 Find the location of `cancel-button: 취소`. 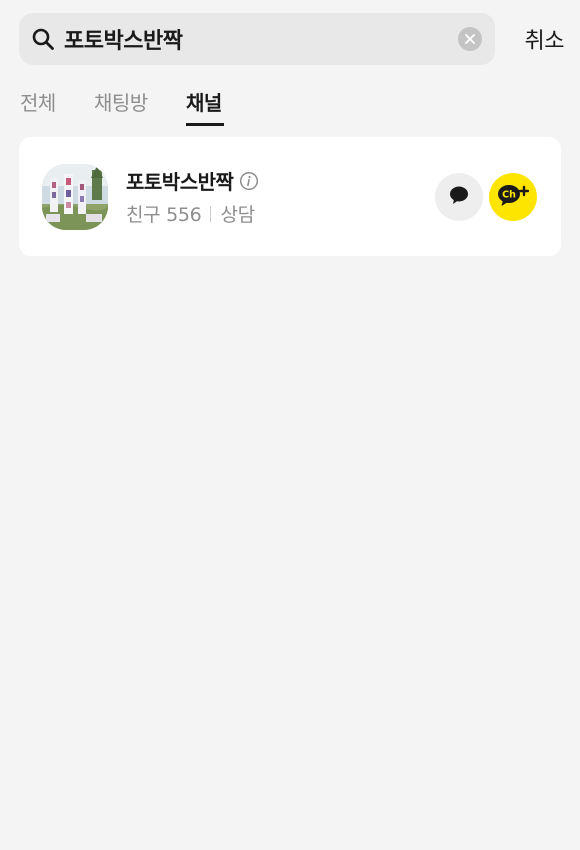

cancel-button: 취소 is located at coordinates (545, 39).